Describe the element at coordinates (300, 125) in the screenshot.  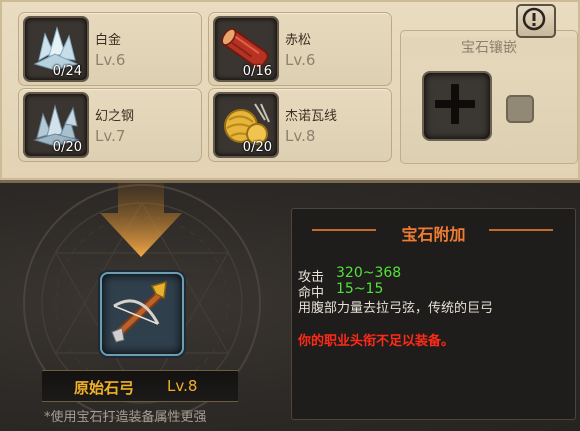
I see `material-card-jenova-thread: 0/20 杰诺瓦线 Lv.8` at that location.